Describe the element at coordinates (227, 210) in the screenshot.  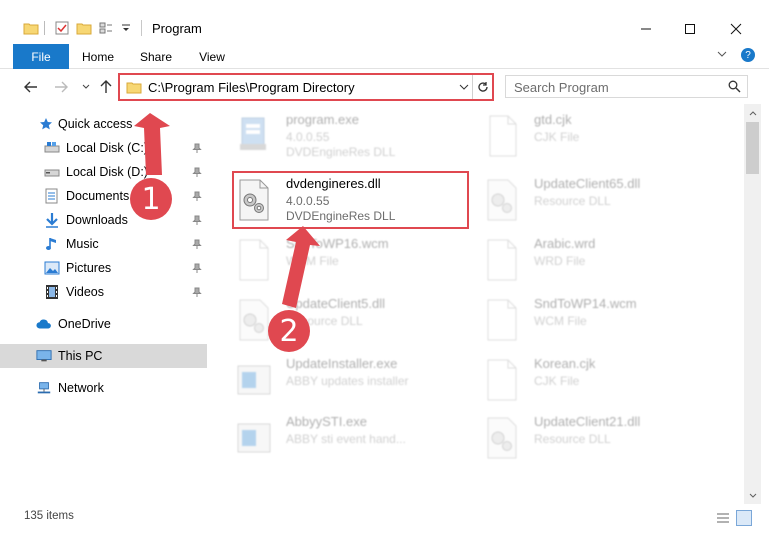
I see `annotation-arrows` at that location.